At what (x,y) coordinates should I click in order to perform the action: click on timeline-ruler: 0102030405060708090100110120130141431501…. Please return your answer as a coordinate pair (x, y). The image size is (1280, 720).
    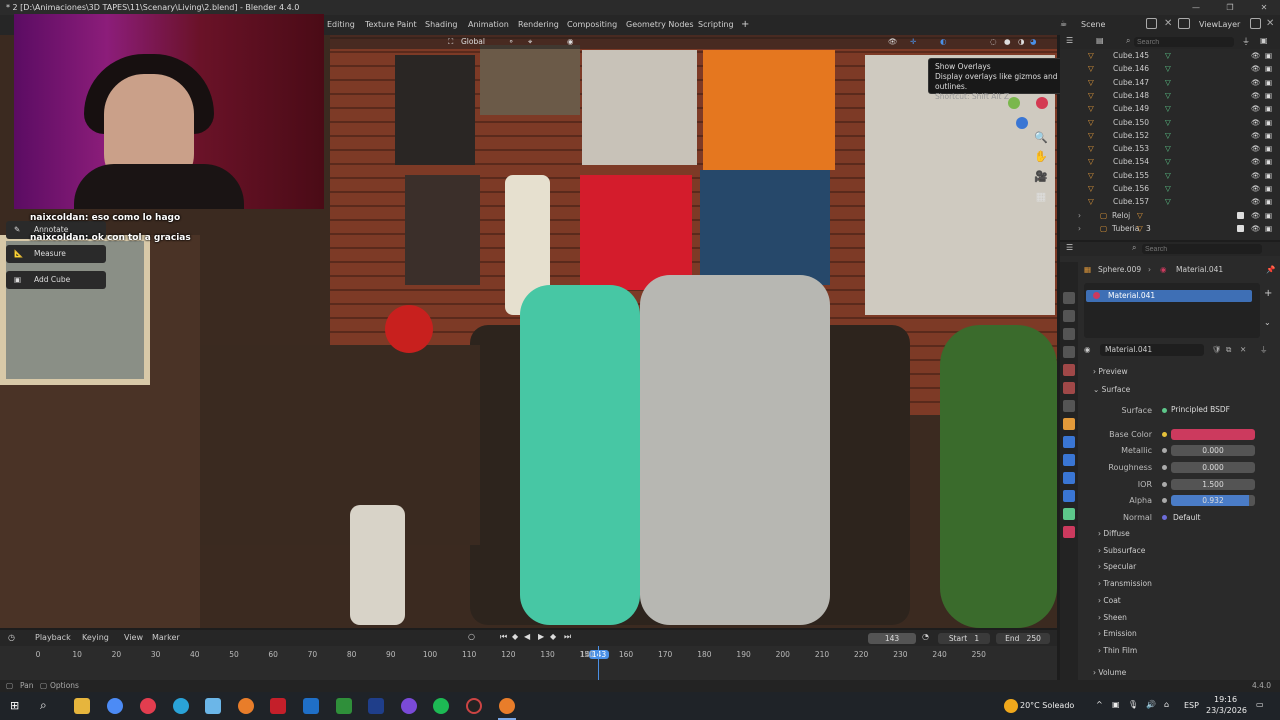
    Looking at the image, I should click on (528, 663).